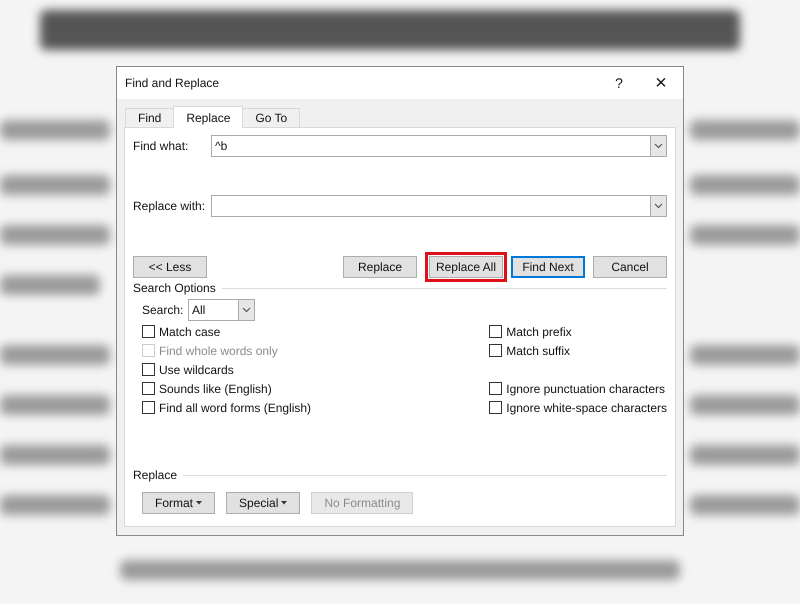 The height and width of the screenshot is (604, 800). I want to click on field-label: Find what:, so click(161, 146).